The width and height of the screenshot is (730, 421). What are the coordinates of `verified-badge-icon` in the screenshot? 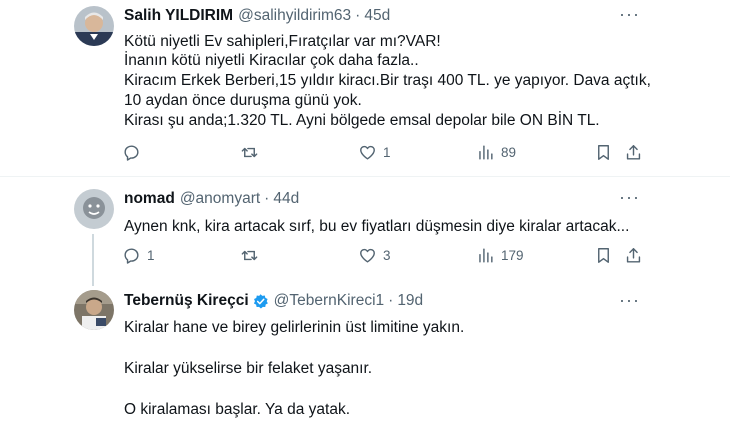 It's located at (260, 301).